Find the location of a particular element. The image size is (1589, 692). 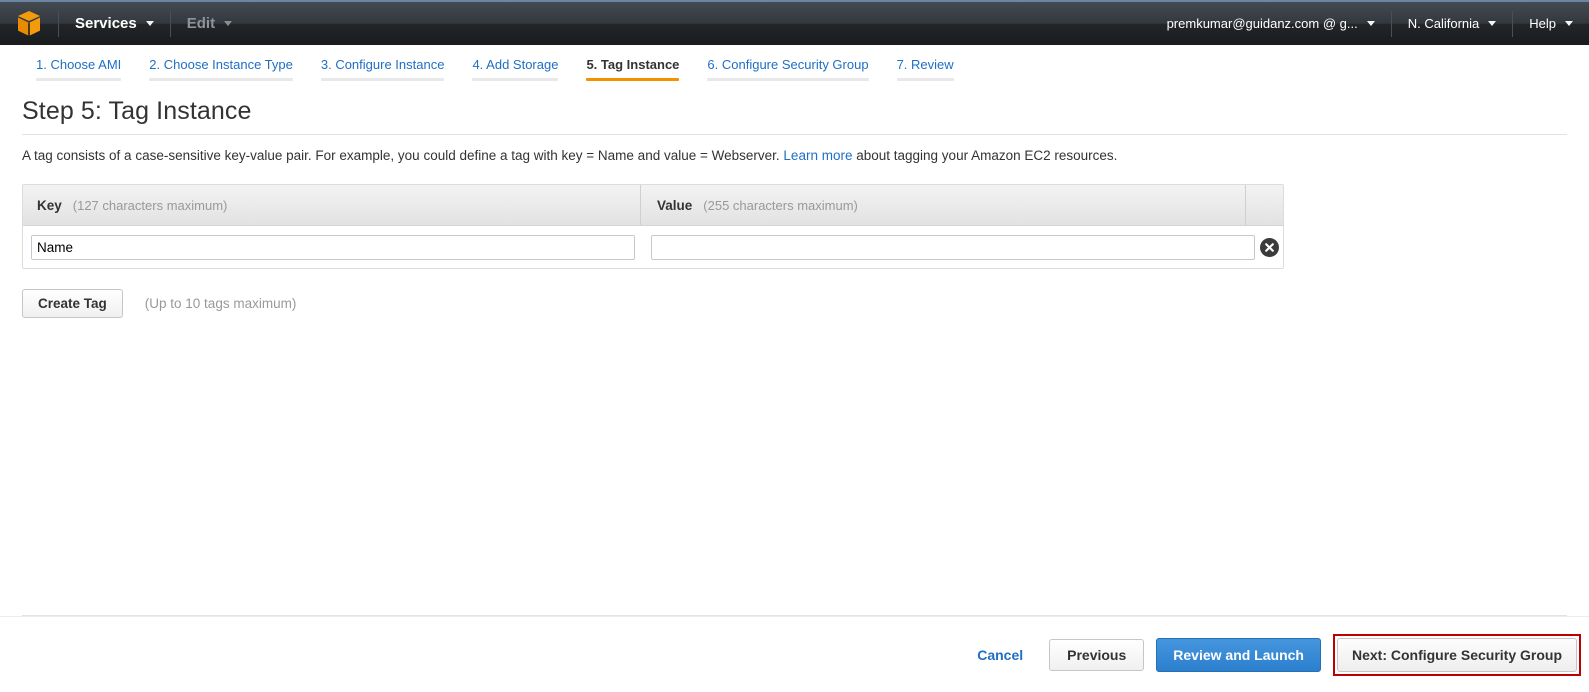

next-configure-security-group-button: Next: Configure Security Group is located at coordinates (1456, 654).